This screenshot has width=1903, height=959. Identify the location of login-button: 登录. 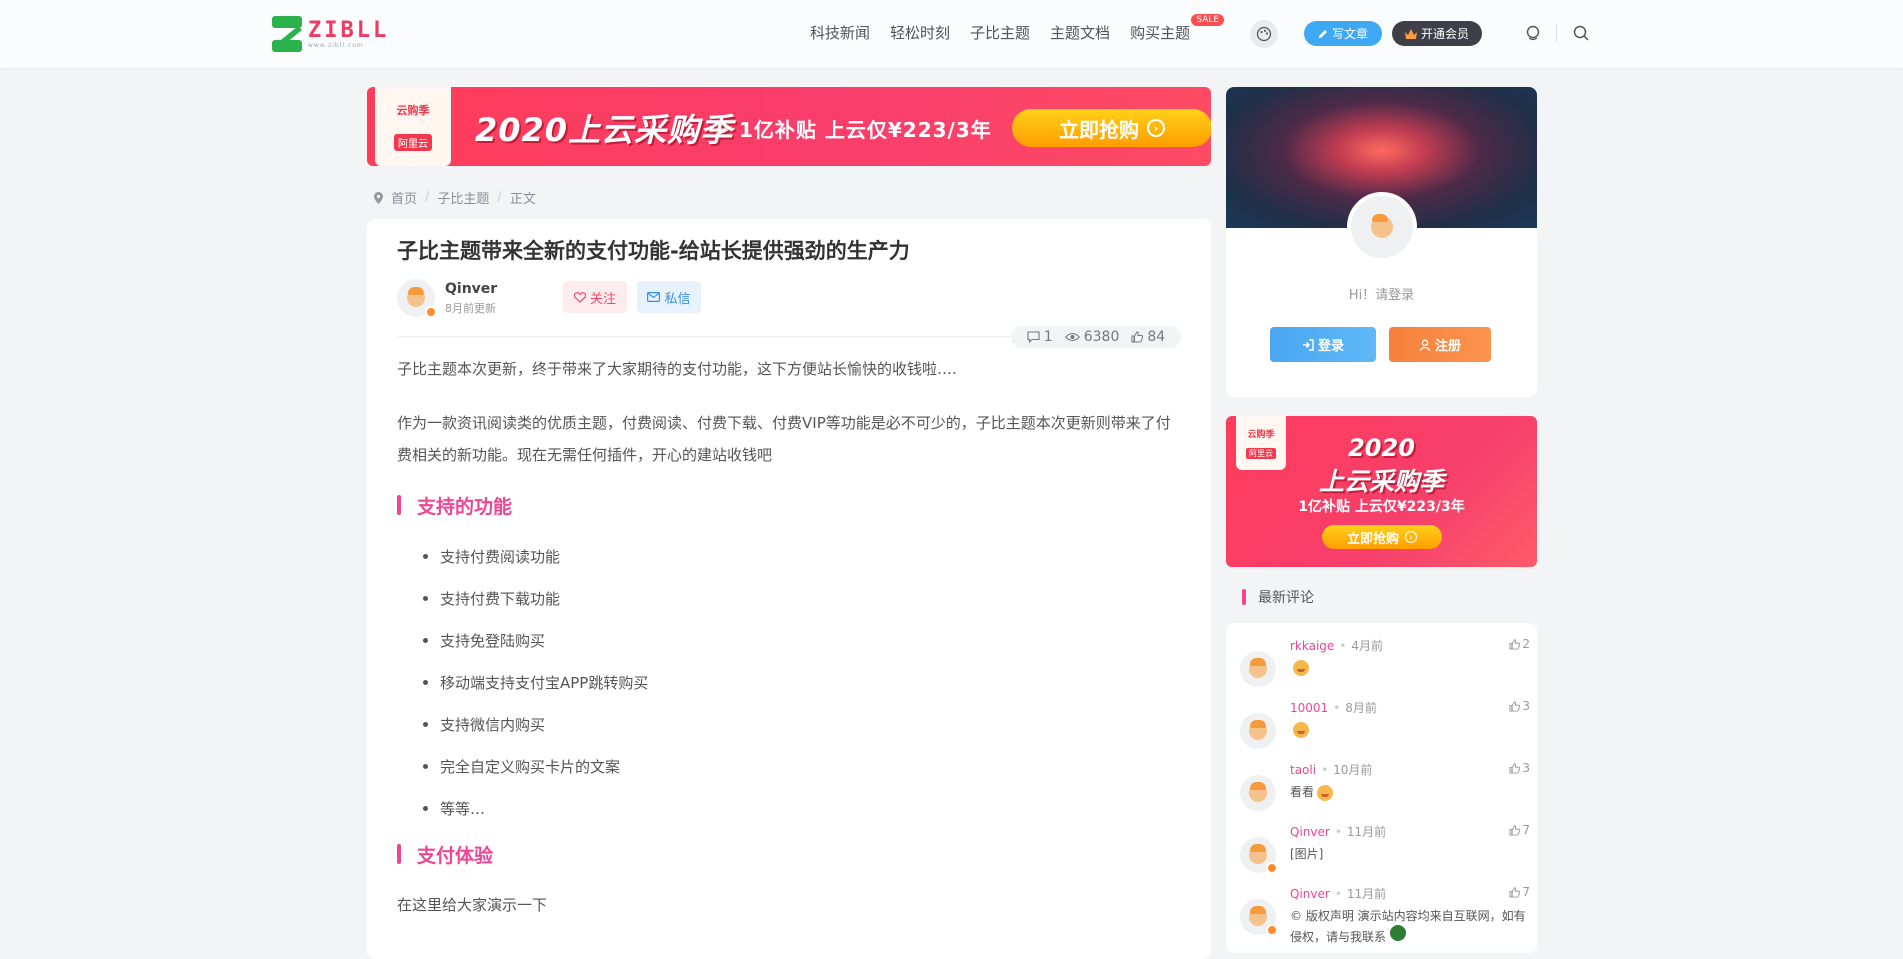
(1323, 344).